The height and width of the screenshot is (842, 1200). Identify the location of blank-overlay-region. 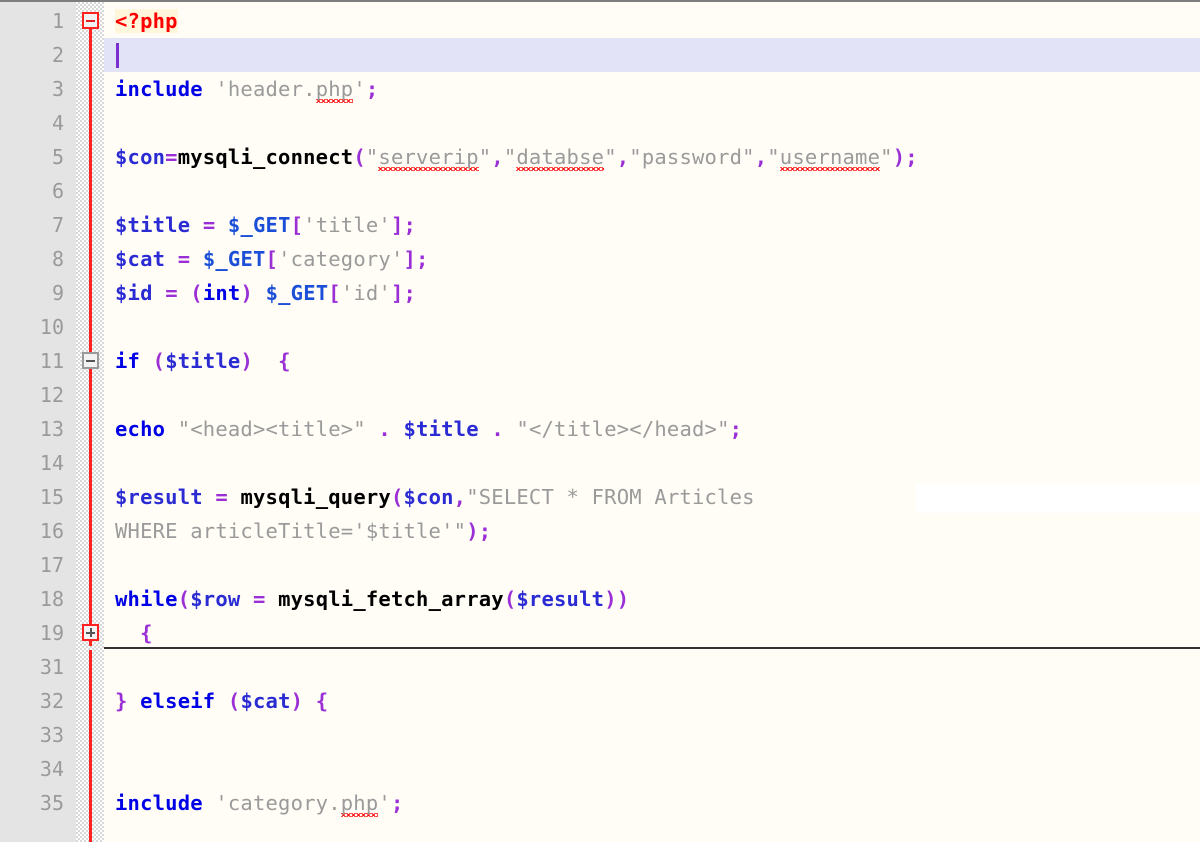
(1058, 498).